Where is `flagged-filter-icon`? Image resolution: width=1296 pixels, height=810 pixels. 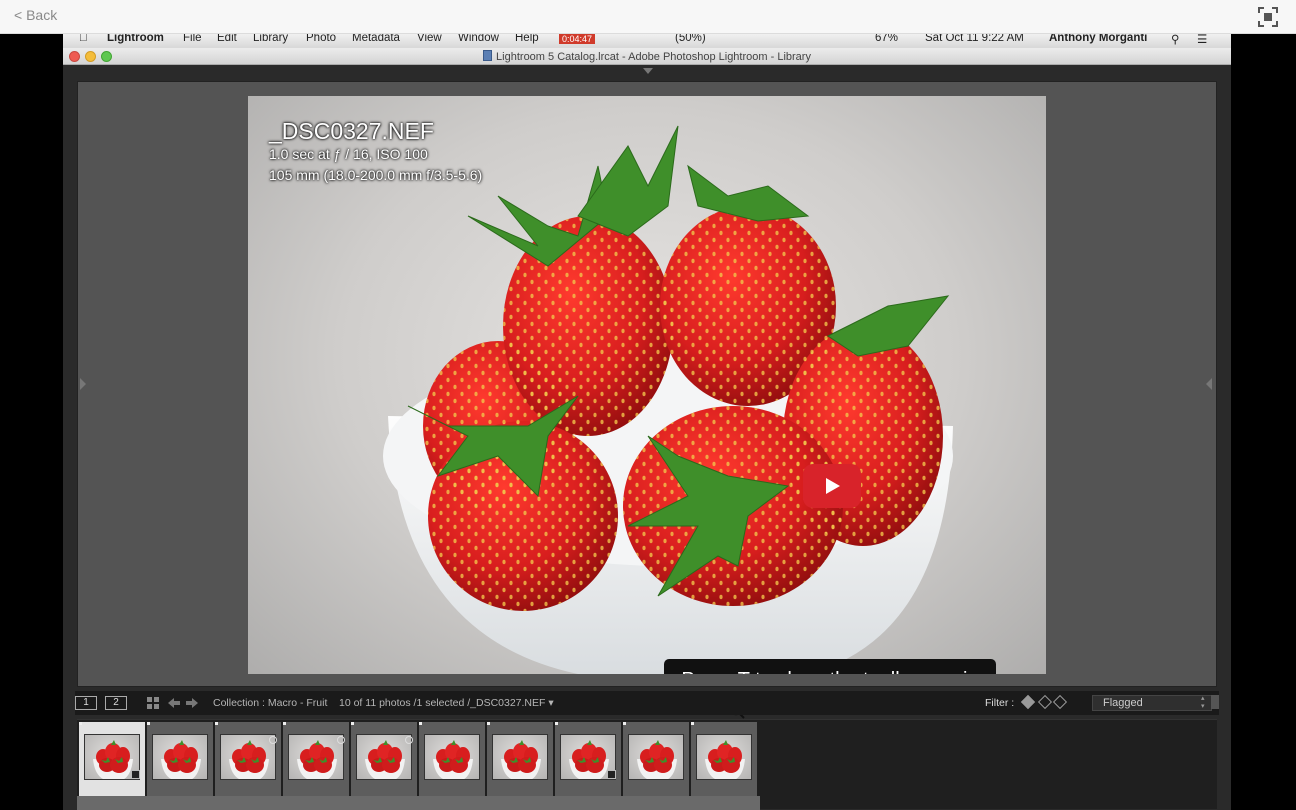
flagged-filter-icon is located at coordinates (1028, 702).